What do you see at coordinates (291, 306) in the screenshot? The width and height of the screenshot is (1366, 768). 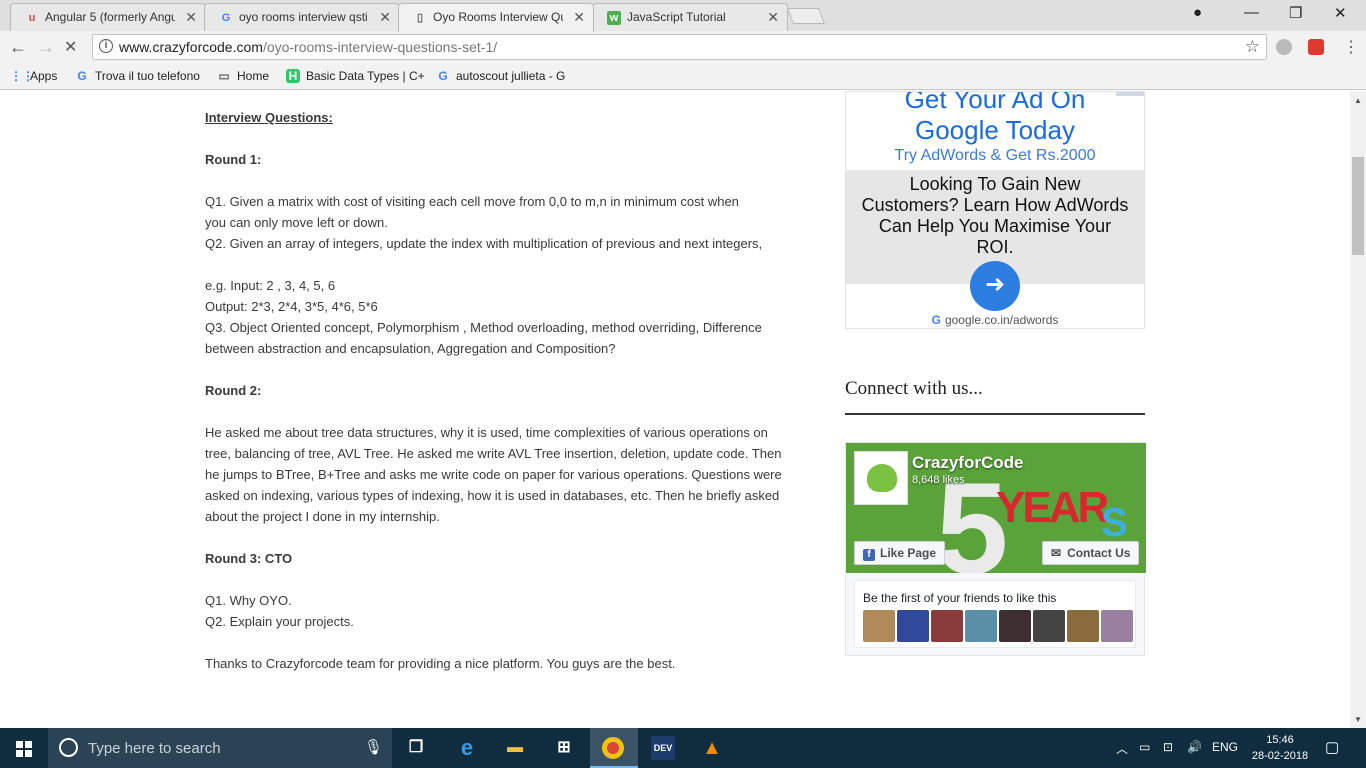 I see `round-1-example-output: Output: 2*3, 2*4, 3*5, 4*6, 5*6` at bounding box center [291, 306].